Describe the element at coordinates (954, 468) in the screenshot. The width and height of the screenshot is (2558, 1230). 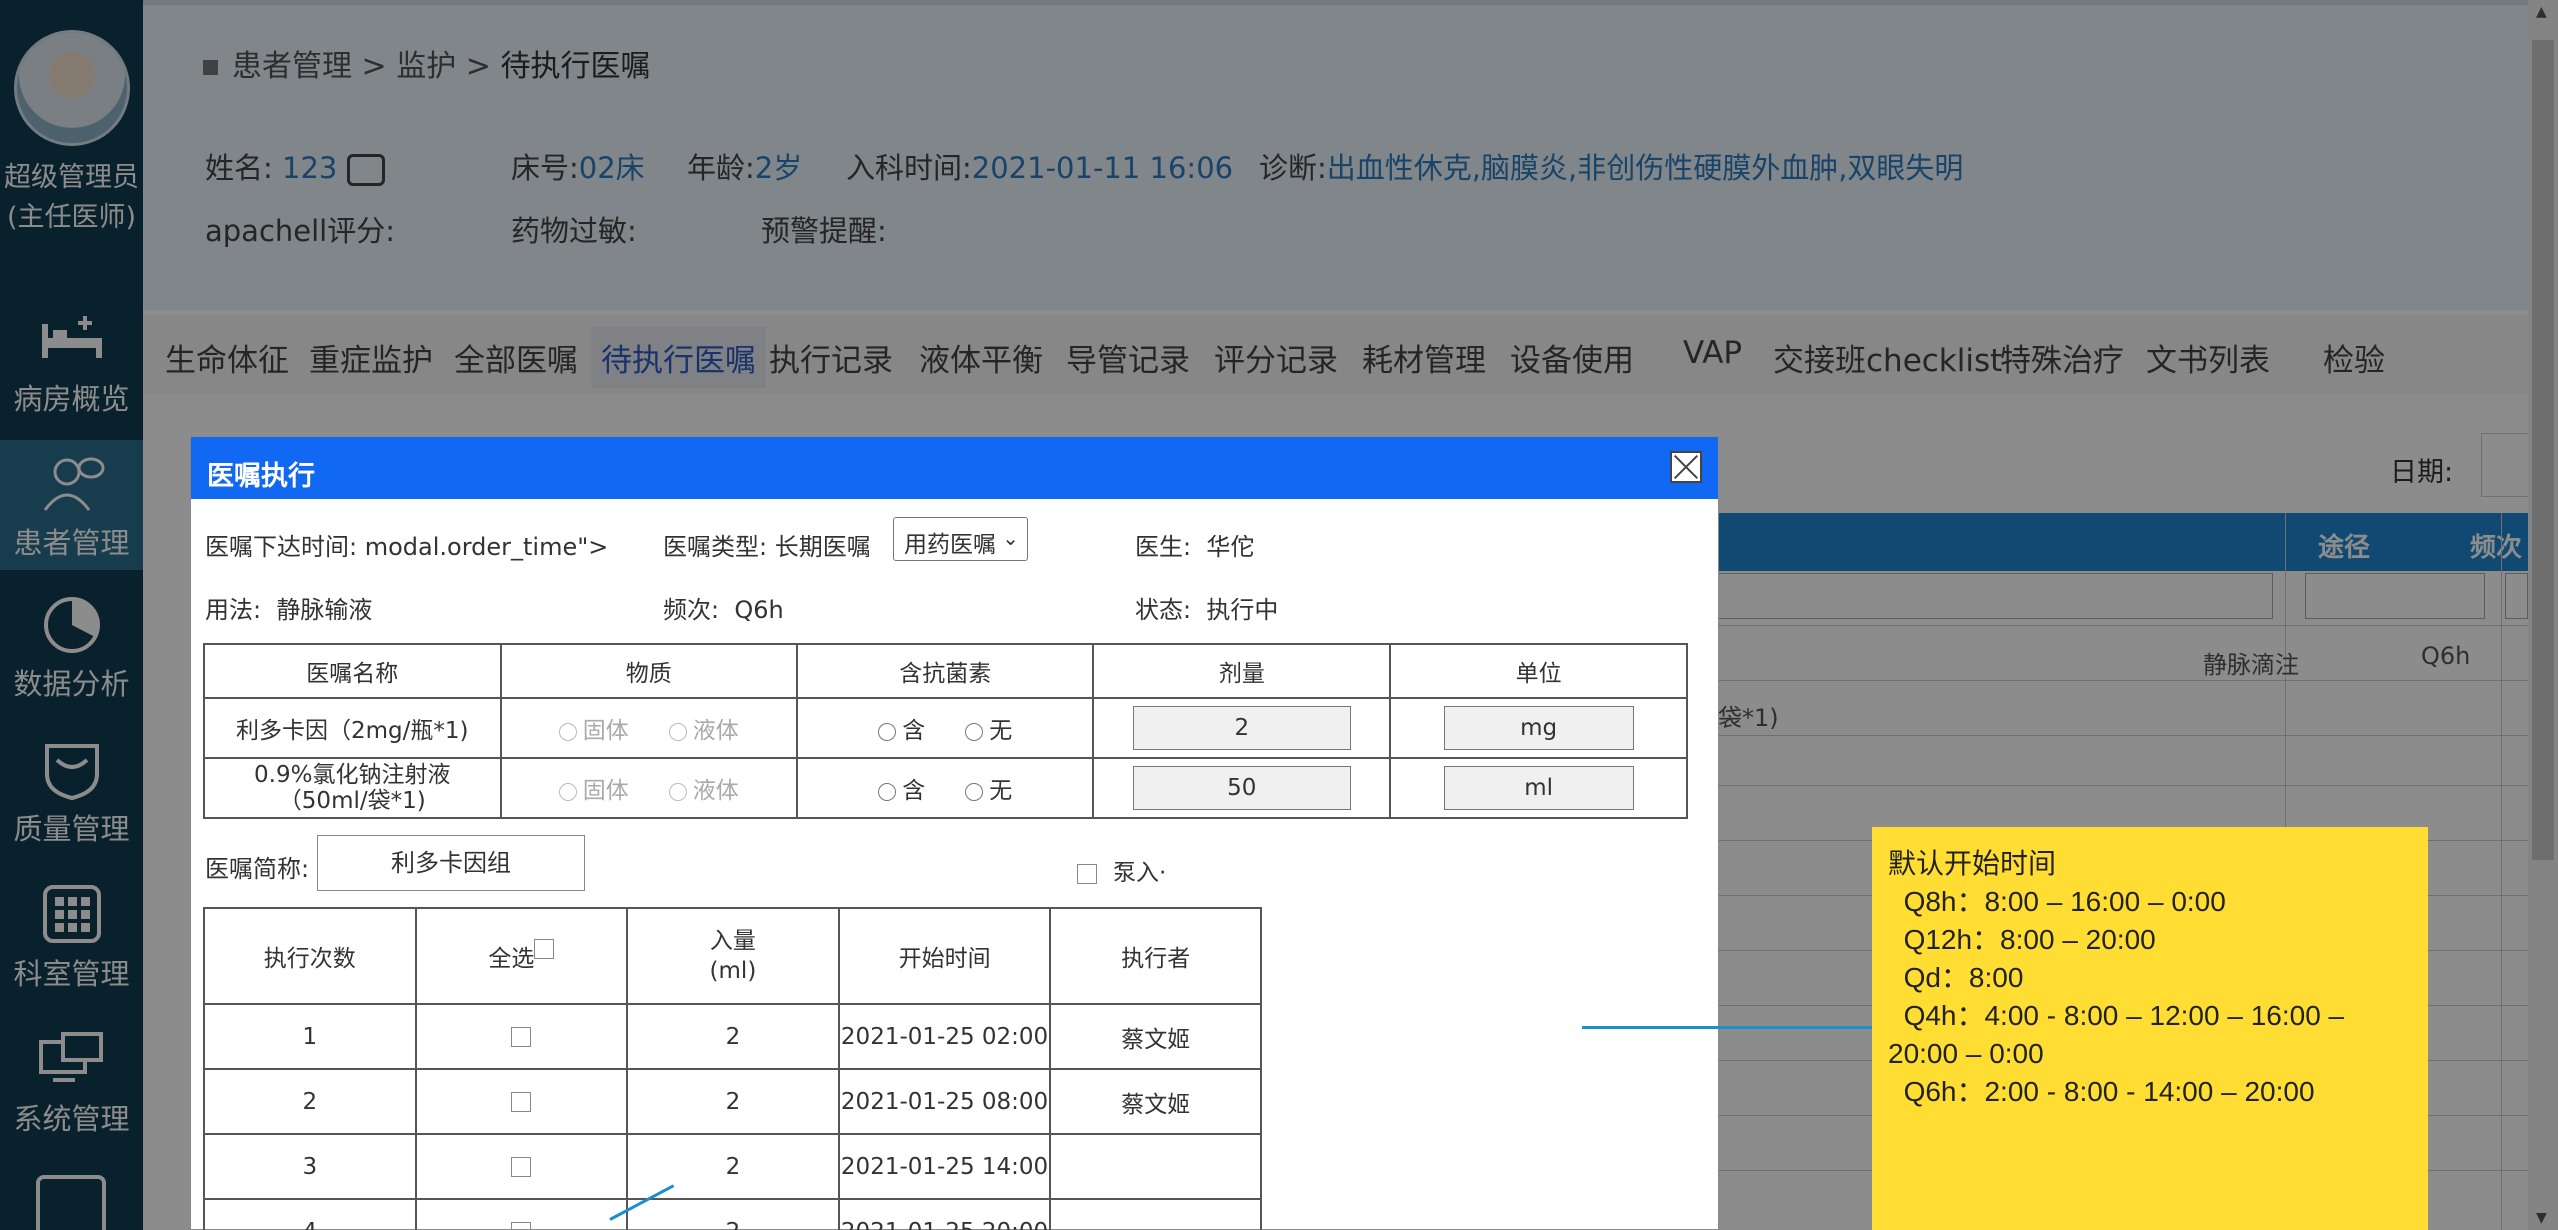
I see `dialog-titlebar: 医嘱执行` at that location.